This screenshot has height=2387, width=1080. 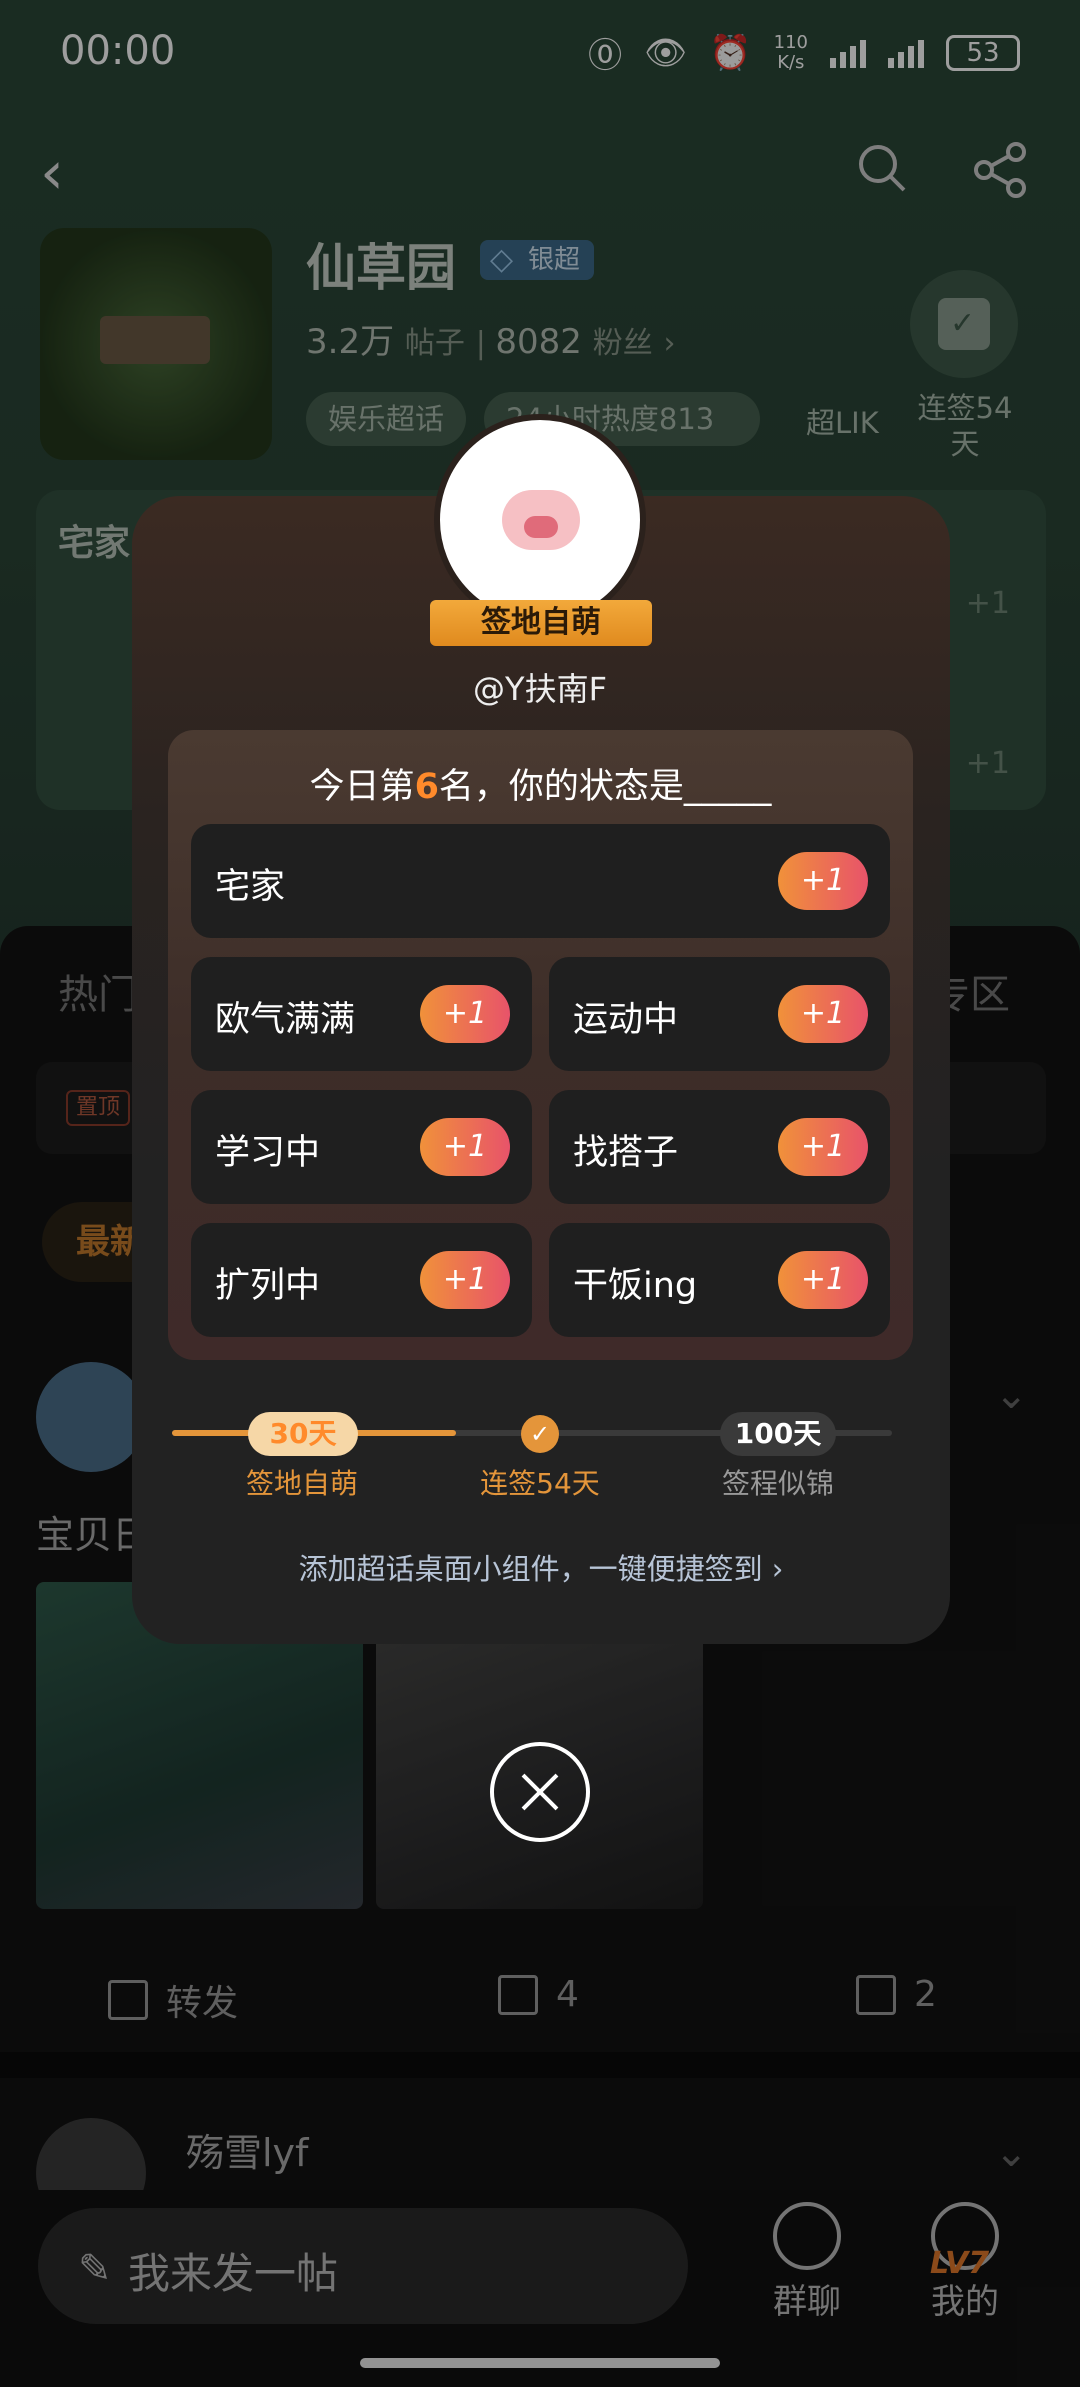 What do you see at coordinates (426, 787) in the screenshot?
I see `rank-number: 6` at bounding box center [426, 787].